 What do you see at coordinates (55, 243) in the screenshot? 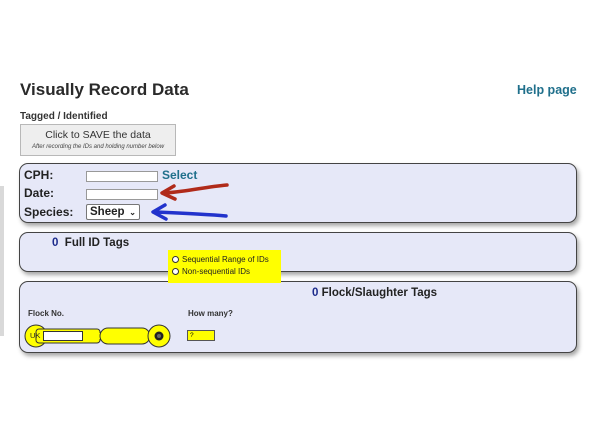
I see `full-id-count: 0` at bounding box center [55, 243].